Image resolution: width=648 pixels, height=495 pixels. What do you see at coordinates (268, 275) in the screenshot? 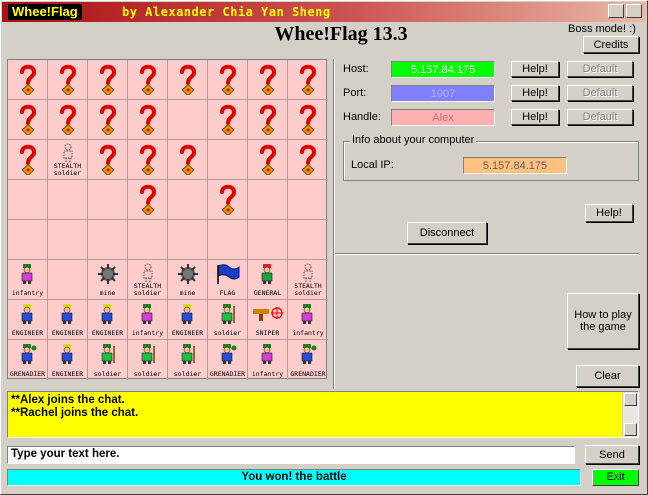
I see `general-icon` at bounding box center [268, 275].